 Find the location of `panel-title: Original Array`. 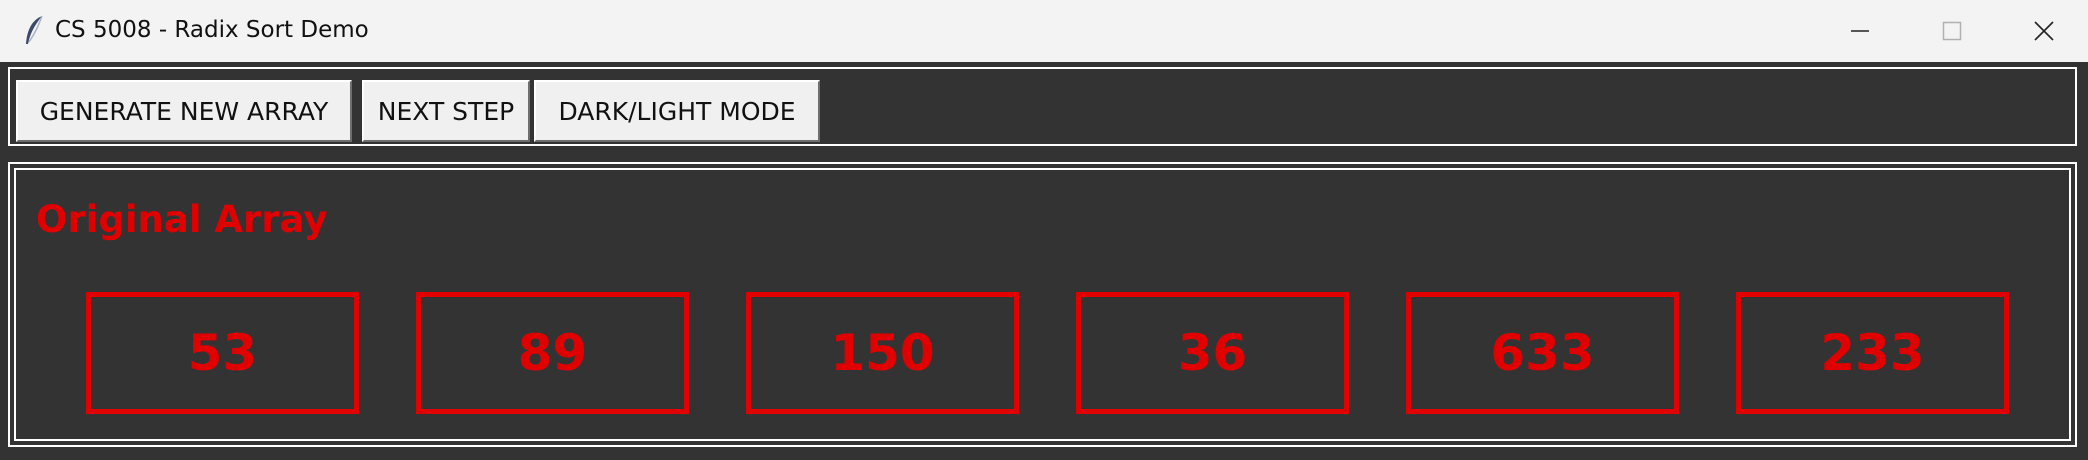

panel-title: Original Array is located at coordinates (182, 219).